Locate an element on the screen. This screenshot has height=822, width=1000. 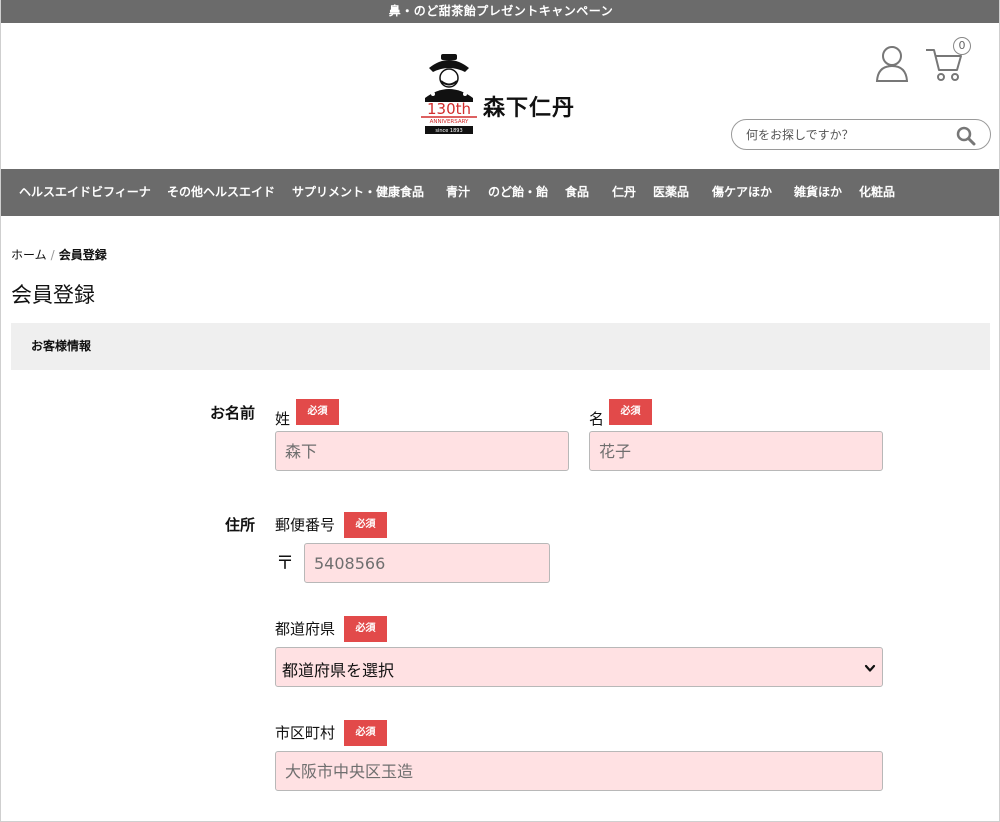
prefecture-selected-value: 都道府県を選択 is located at coordinates (338, 670).